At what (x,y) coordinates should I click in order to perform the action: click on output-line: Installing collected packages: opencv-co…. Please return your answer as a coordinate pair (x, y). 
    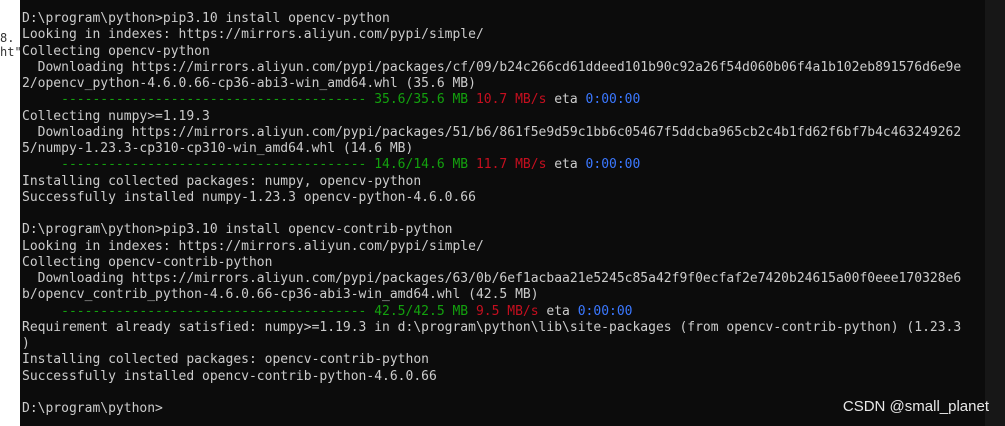
    Looking at the image, I should click on (225, 360).